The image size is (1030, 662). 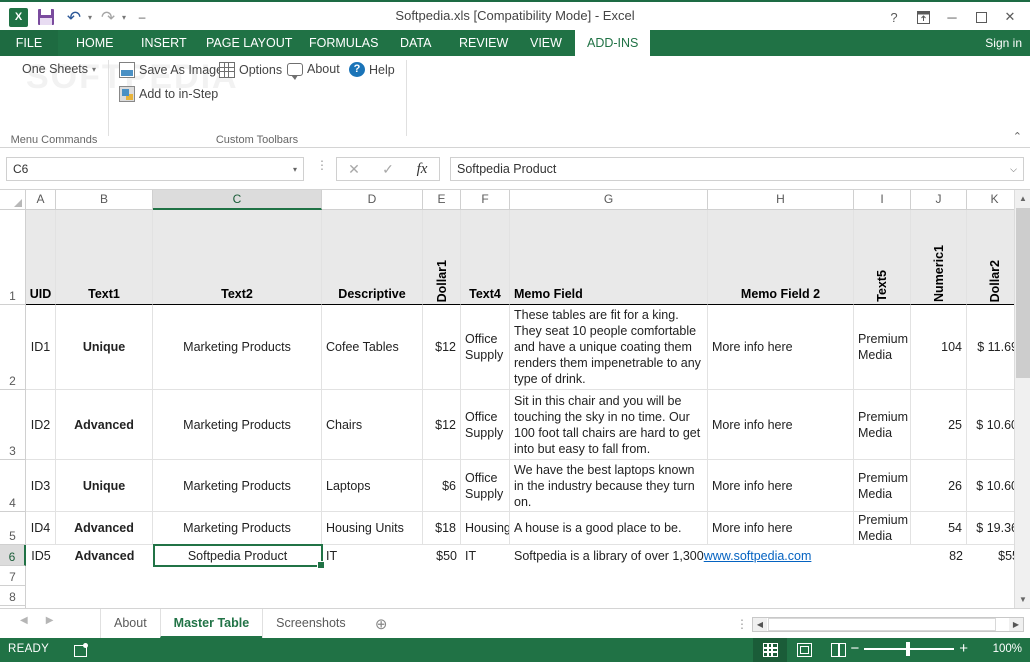 I want to click on sheet-tab-master-table: Master Table, so click(x=211, y=623).